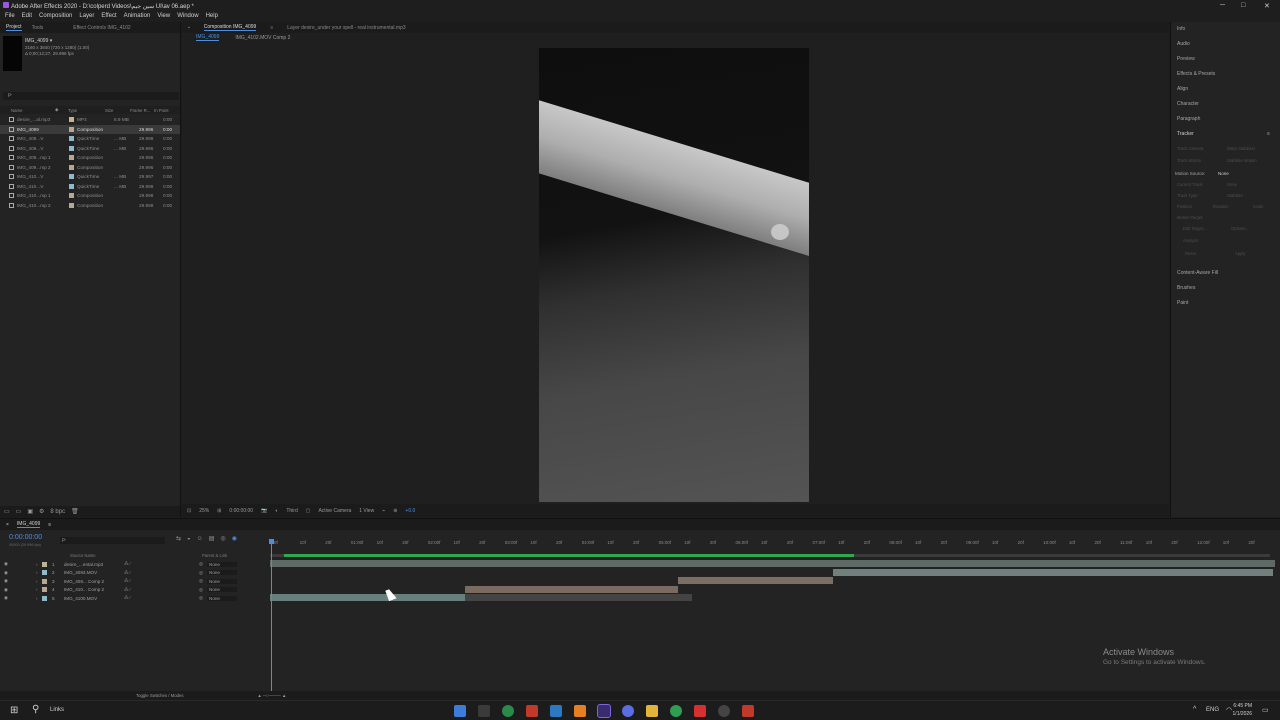 This screenshot has height=720, width=1280. Describe the element at coordinates (208, 37) in the screenshot. I see `breadcrumb-comp: IMG_4099` at that location.